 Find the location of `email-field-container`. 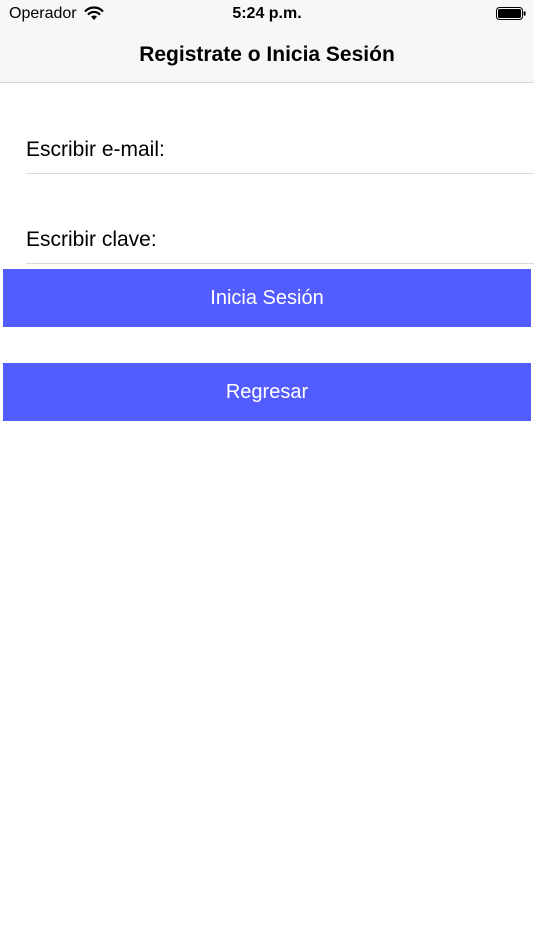

email-field-container is located at coordinates (280, 150).